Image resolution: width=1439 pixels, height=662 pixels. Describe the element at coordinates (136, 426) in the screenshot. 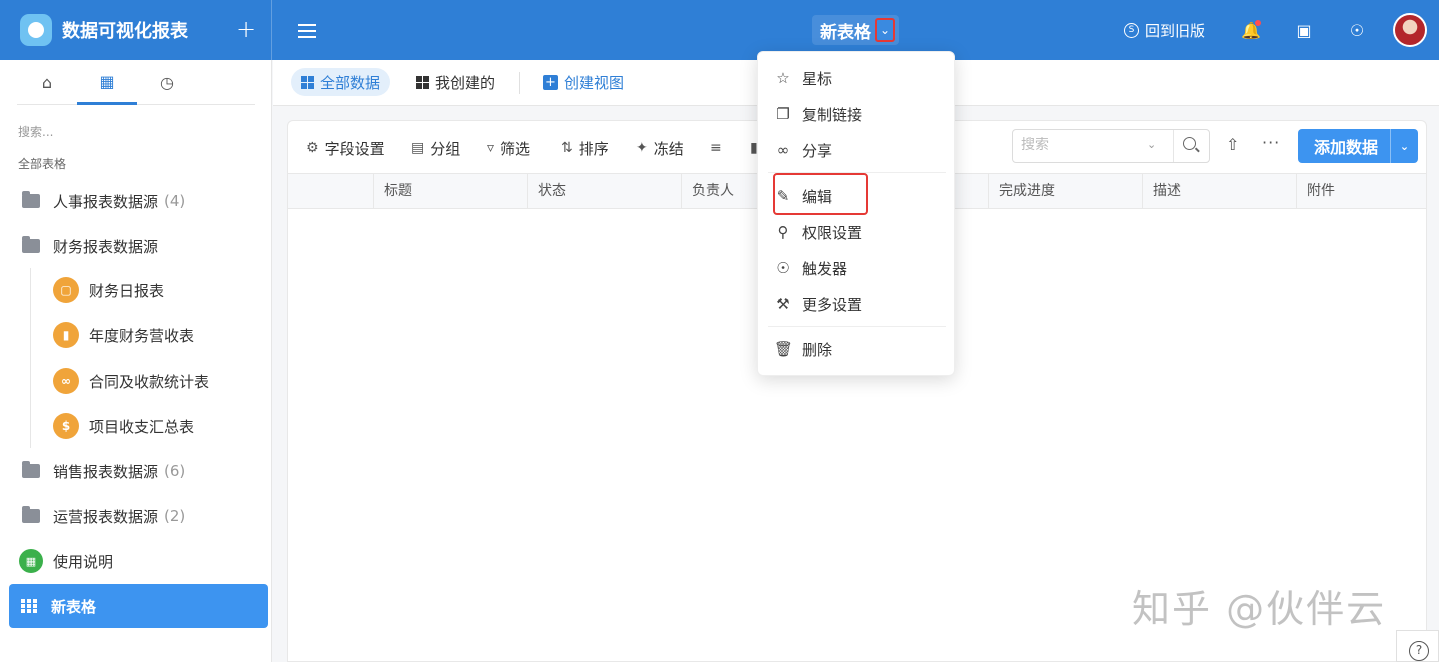

I see `sidebar-item-project-summary: $ 项目收支汇总表` at that location.